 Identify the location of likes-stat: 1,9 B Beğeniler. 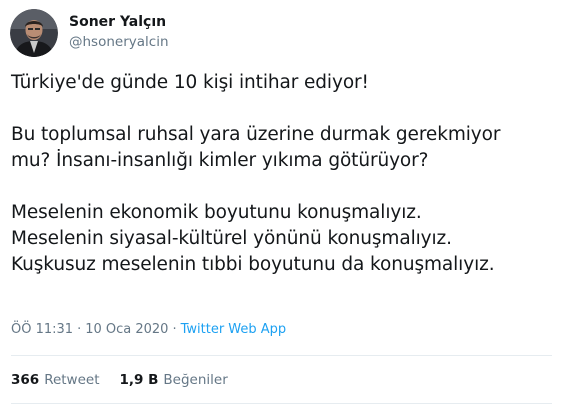
(174, 380).